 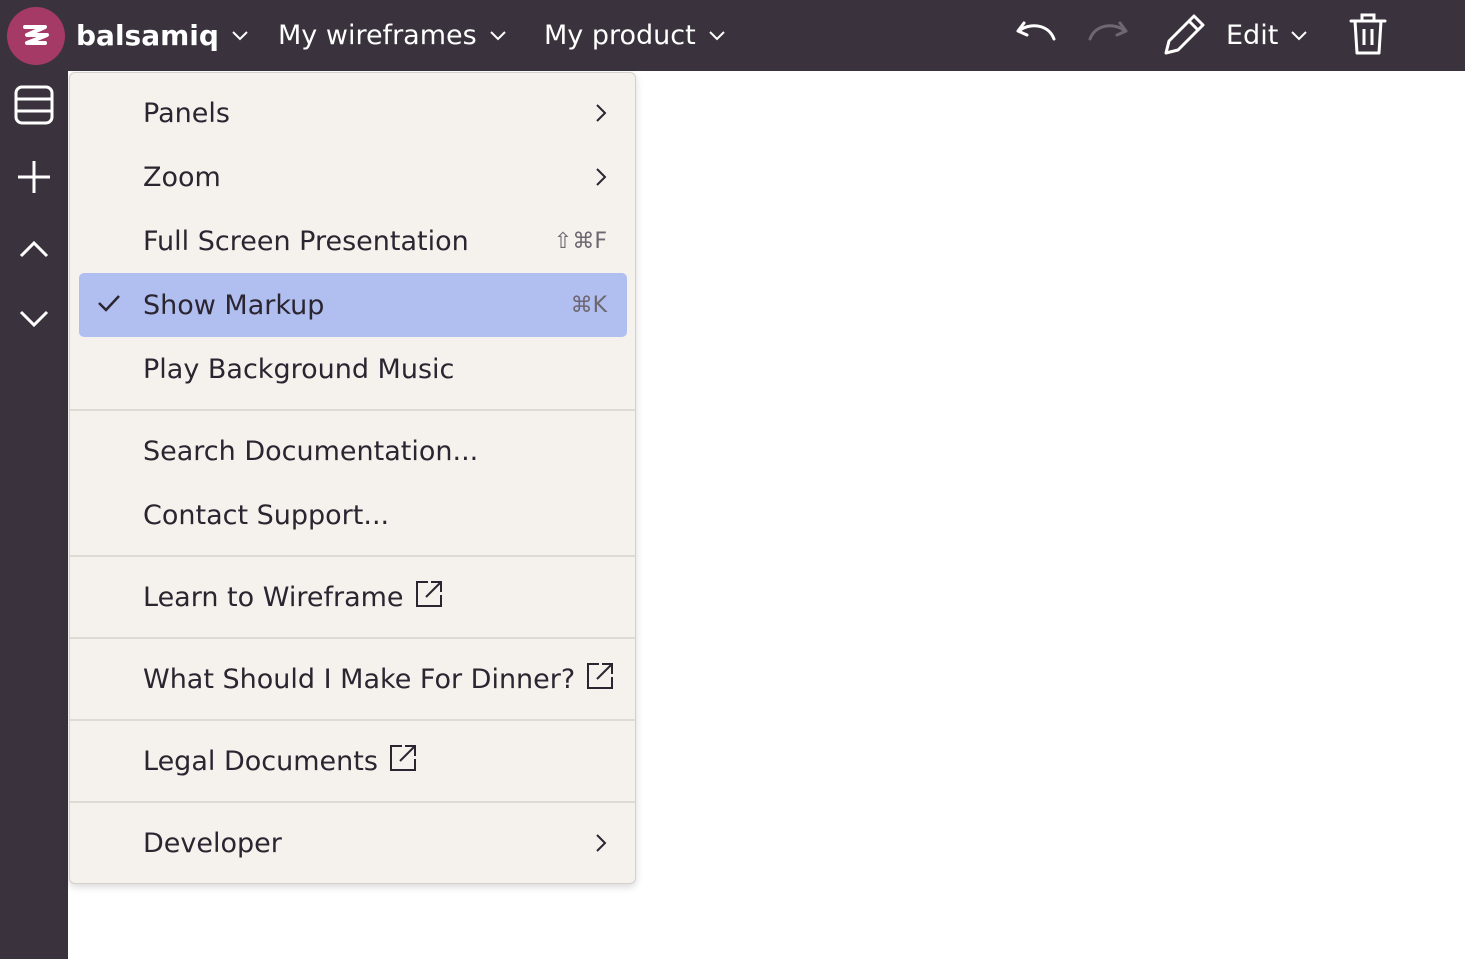 What do you see at coordinates (299, 369) in the screenshot?
I see `menu-item-label: Play Background Music` at bounding box center [299, 369].